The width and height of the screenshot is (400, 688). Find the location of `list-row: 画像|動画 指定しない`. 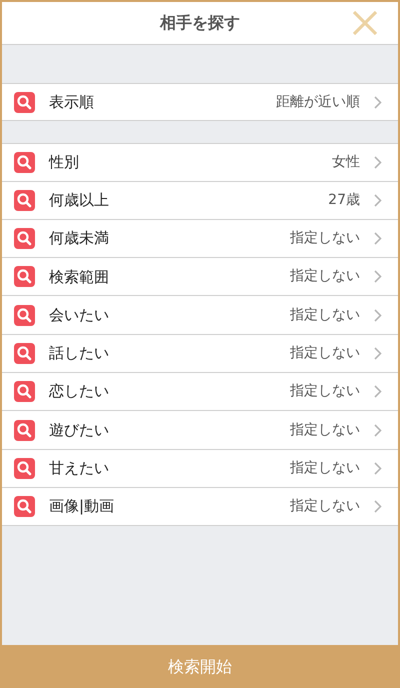

list-row: 画像|動画 指定しない is located at coordinates (200, 507).